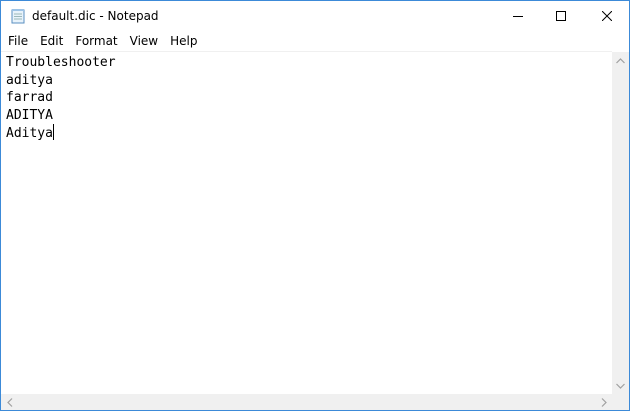 The image size is (630, 411). Describe the element at coordinates (306, 402) in the screenshot. I see `horizontal-scrollbar` at that location.